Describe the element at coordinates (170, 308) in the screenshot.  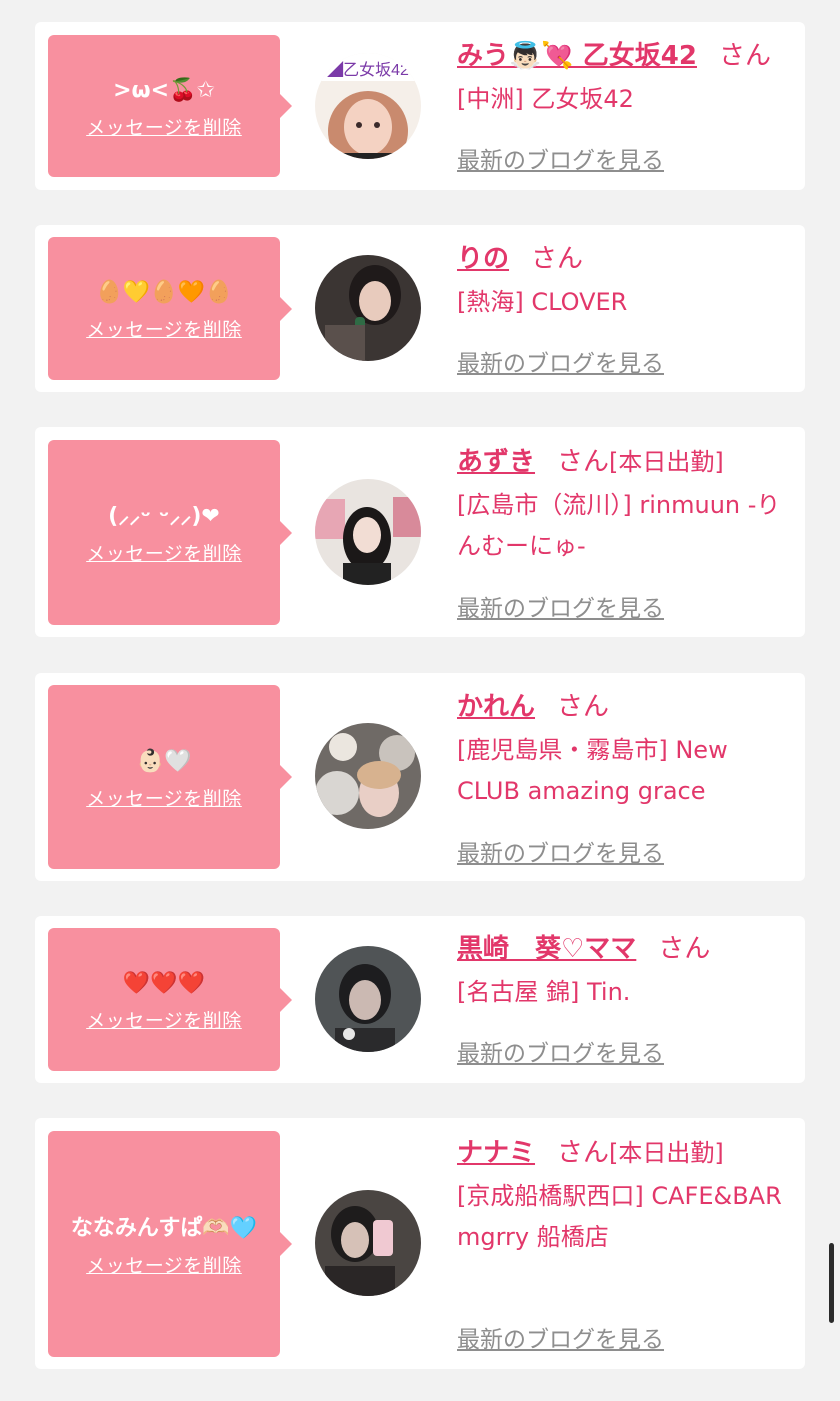
I see `message-bubble: 🥚💛🥚🧡🥚 メッセージを削除` at that location.